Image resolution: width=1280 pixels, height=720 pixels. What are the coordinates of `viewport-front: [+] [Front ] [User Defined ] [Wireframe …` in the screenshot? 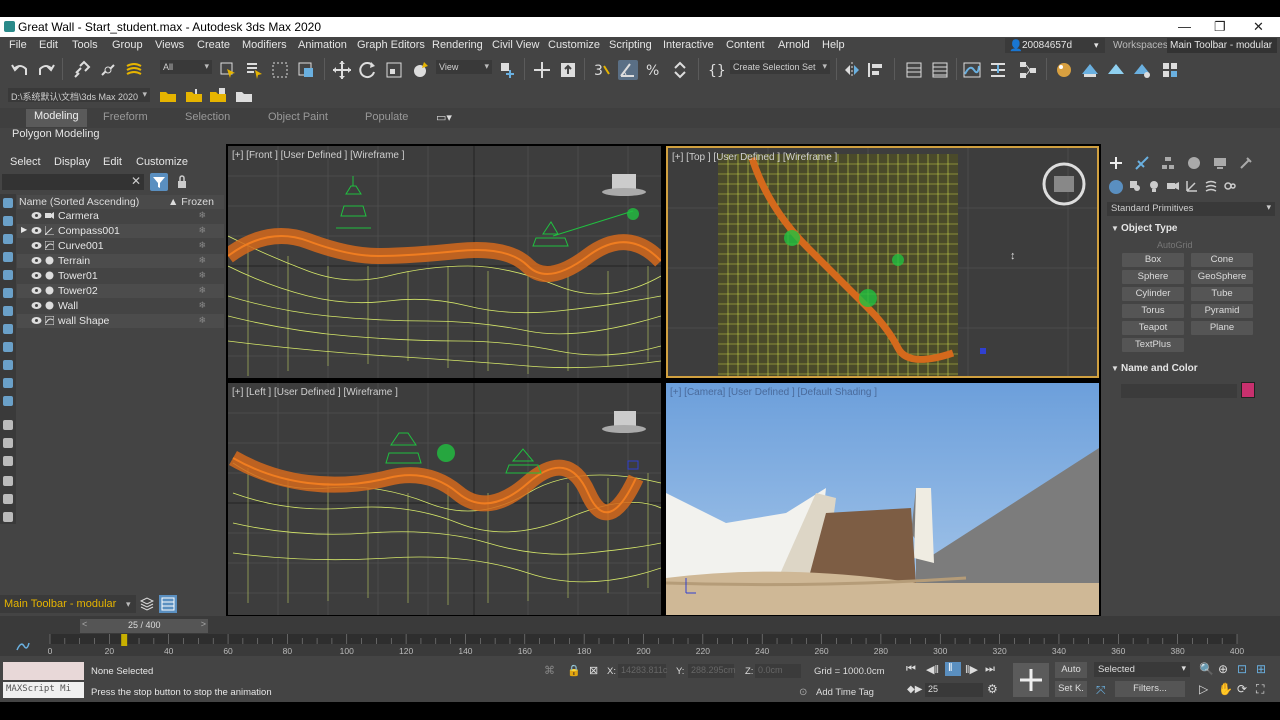 It's located at (444, 262).